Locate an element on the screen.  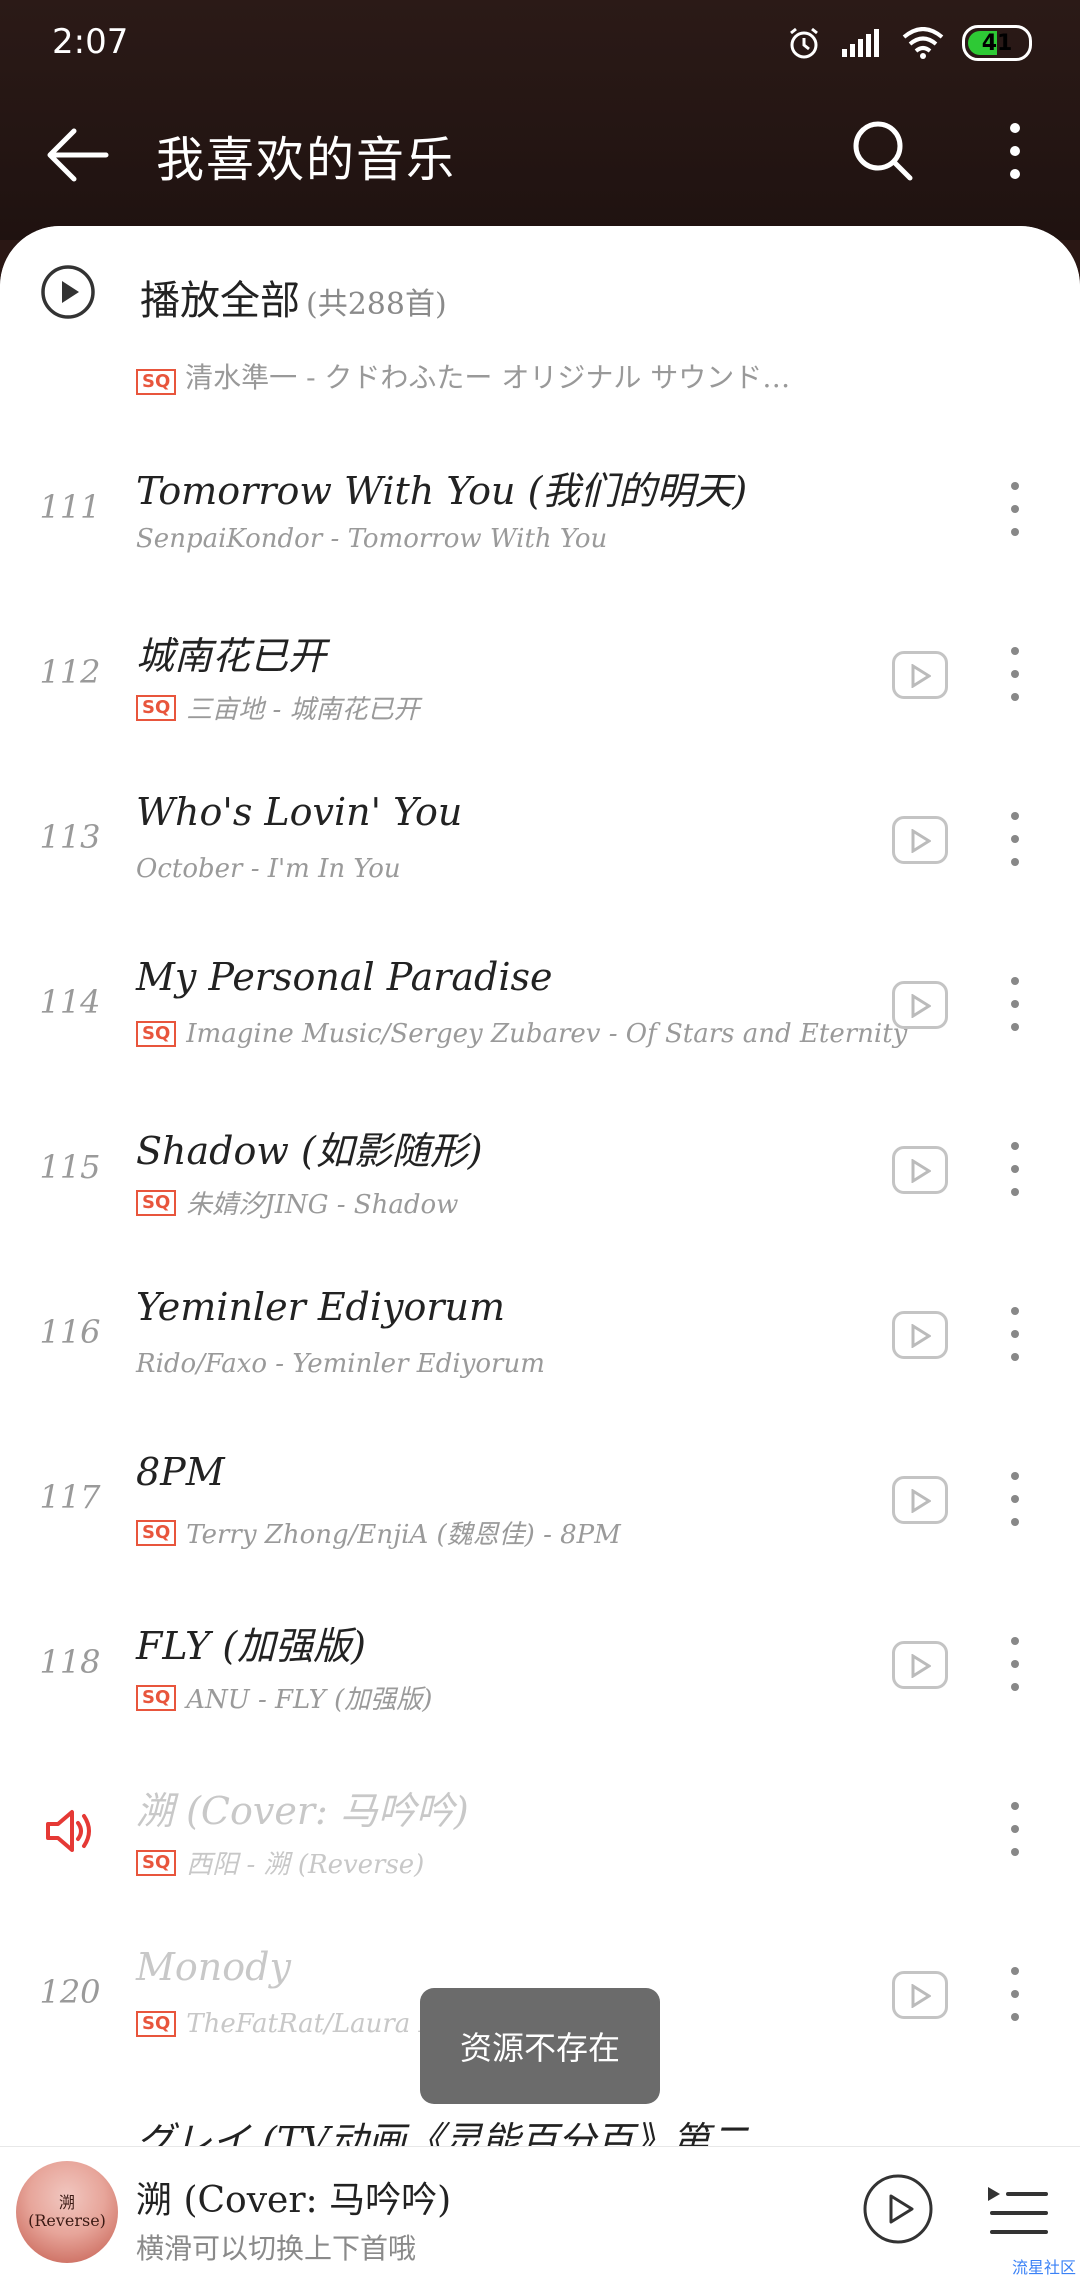
song-index: 116 is located at coordinates (70, 1332).